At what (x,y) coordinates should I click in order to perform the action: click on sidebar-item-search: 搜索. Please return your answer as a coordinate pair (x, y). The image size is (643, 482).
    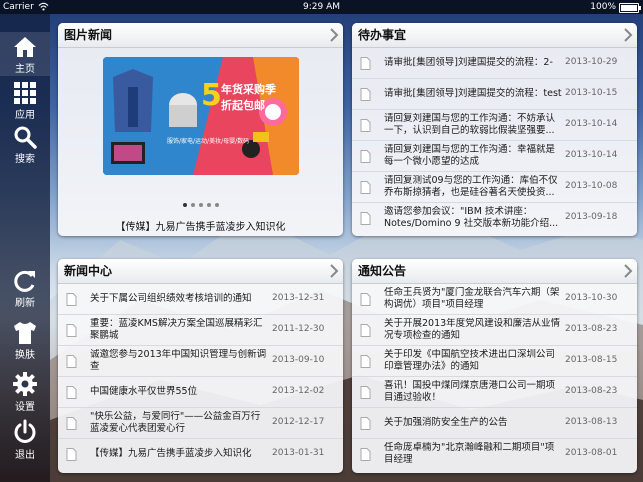
    Looking at the image, I should click on (25, 144).